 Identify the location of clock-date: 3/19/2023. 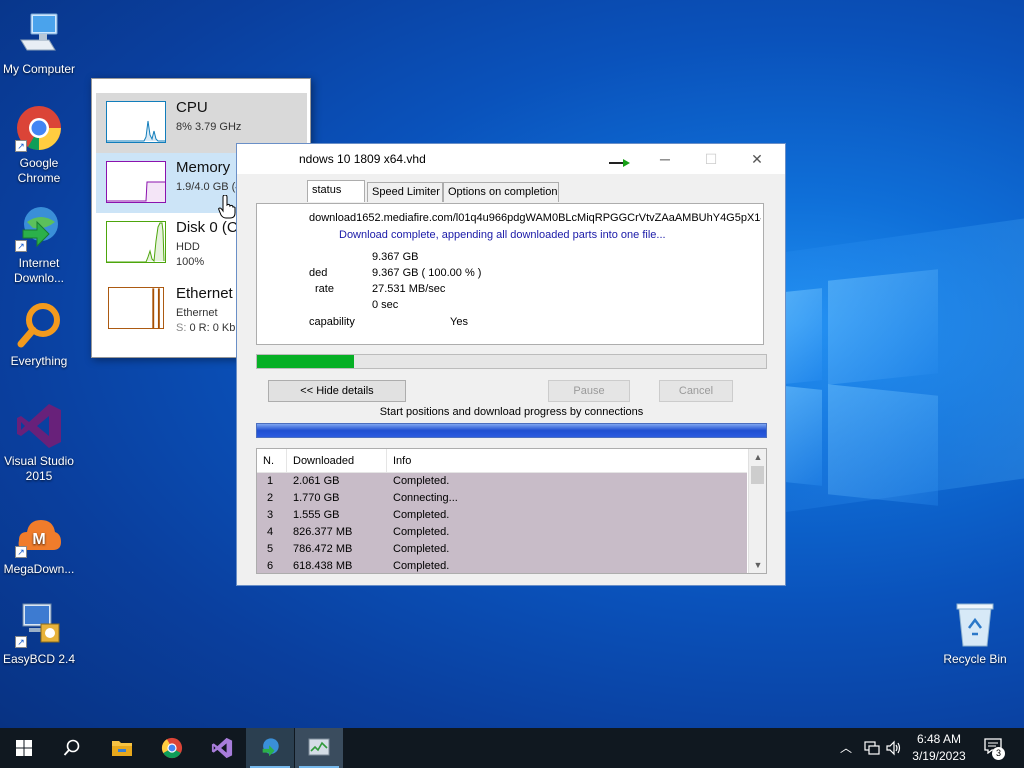
(939, 756).